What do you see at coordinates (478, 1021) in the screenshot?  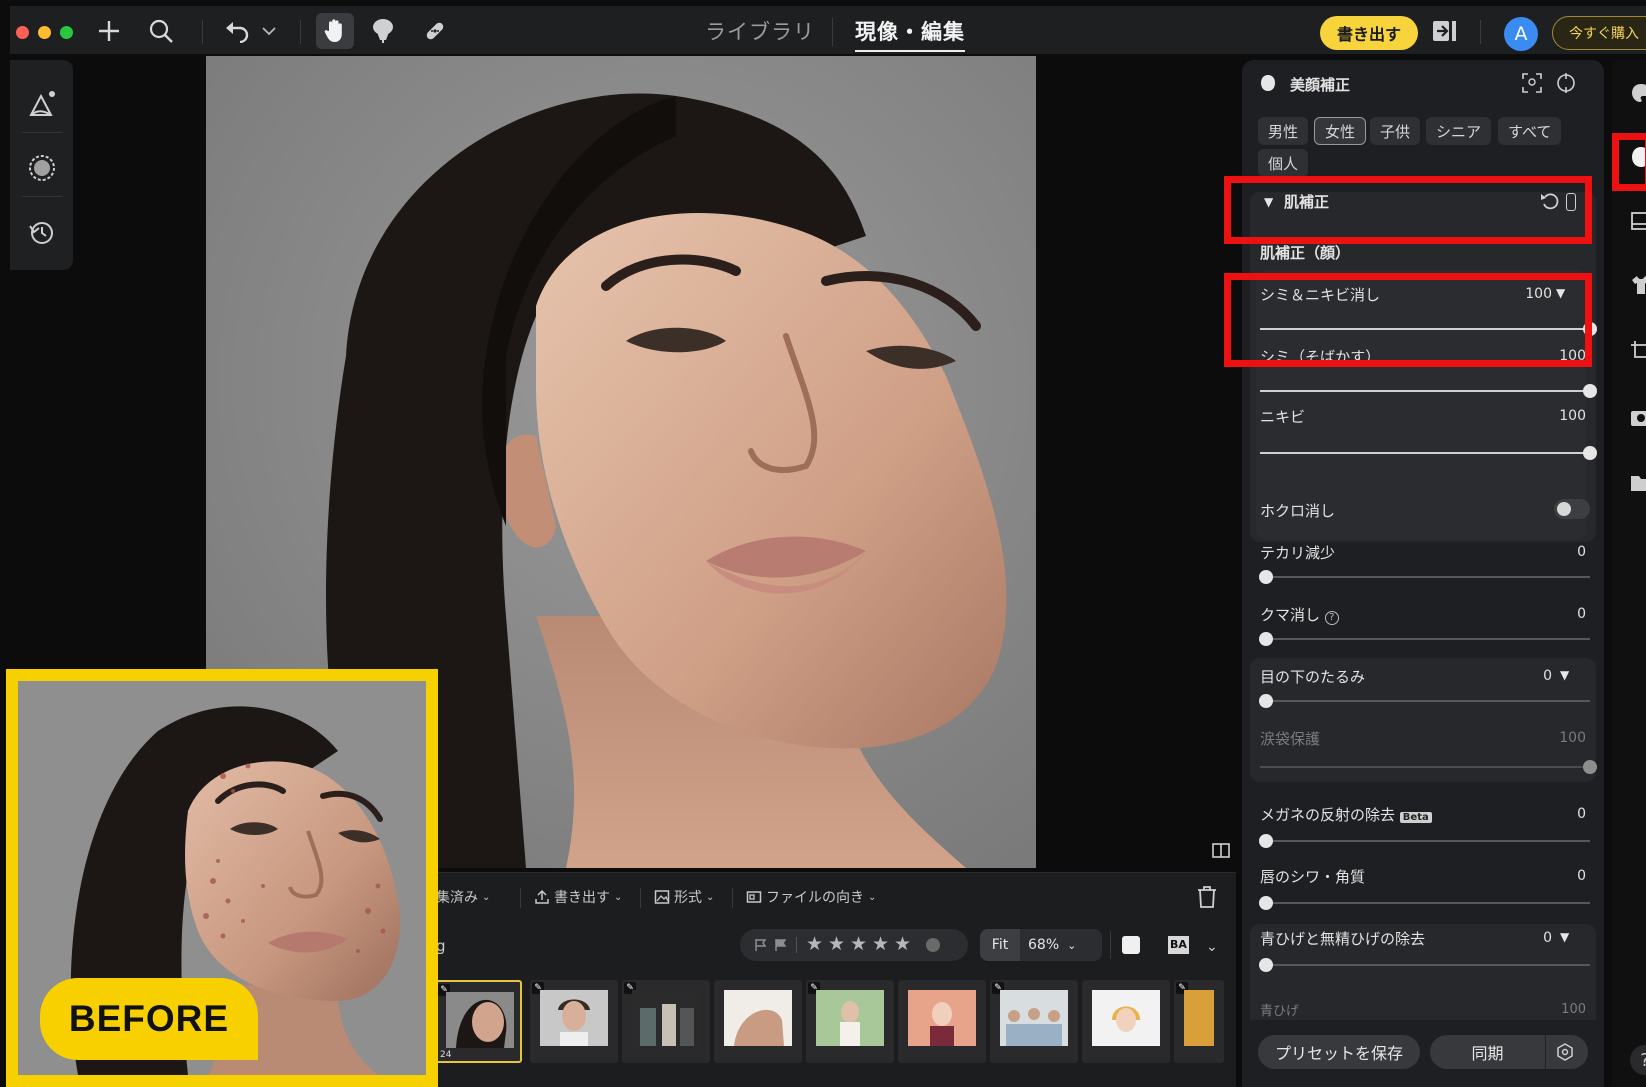 I see `thumbnail-1: ✎ 24` at bounding box center [478, 1021].